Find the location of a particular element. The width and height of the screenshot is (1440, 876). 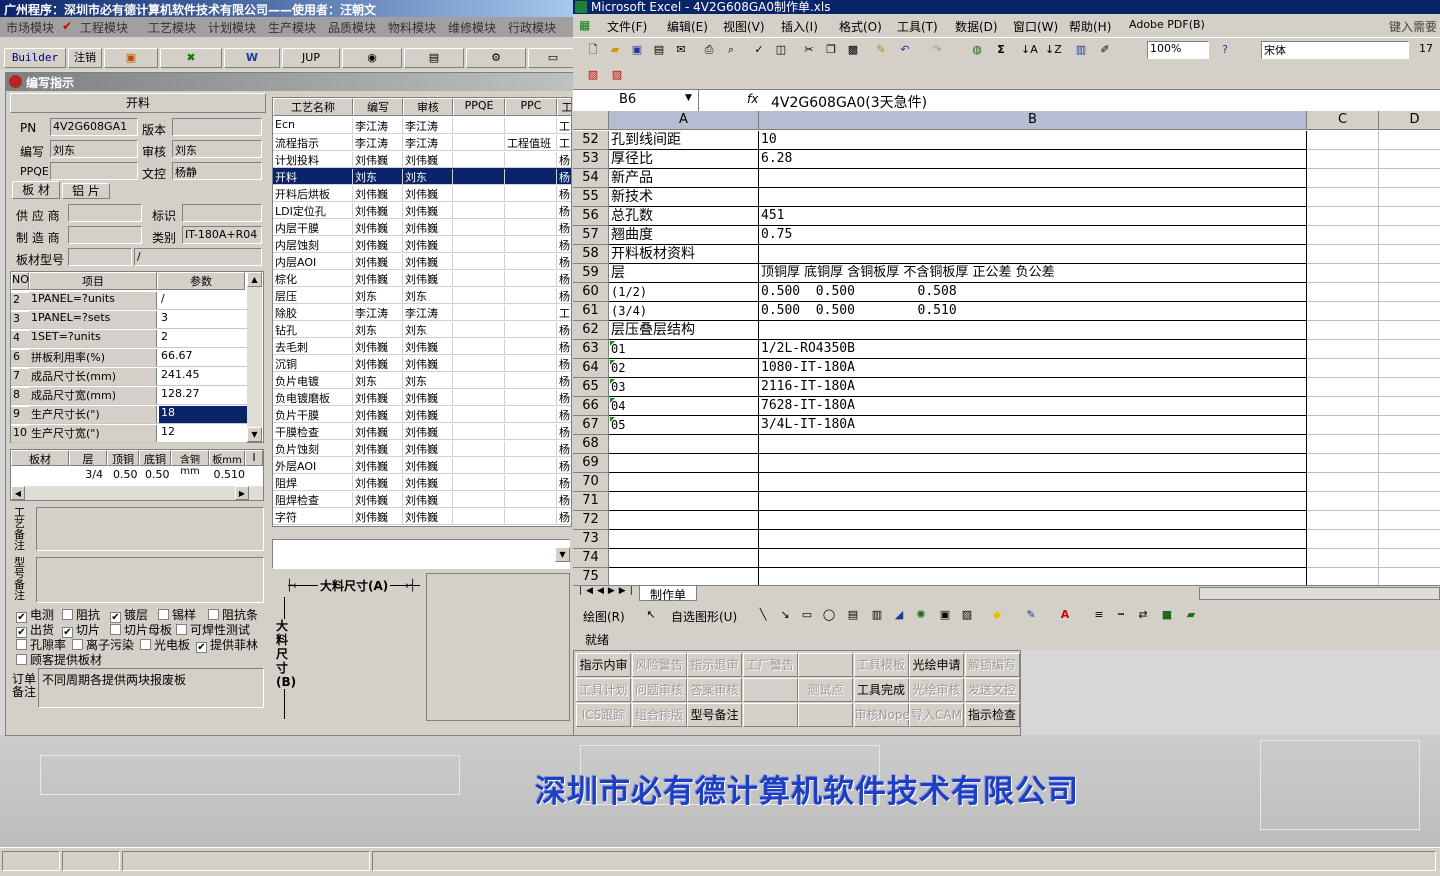

cell-a: 05 is located at coordinates (684, 425).